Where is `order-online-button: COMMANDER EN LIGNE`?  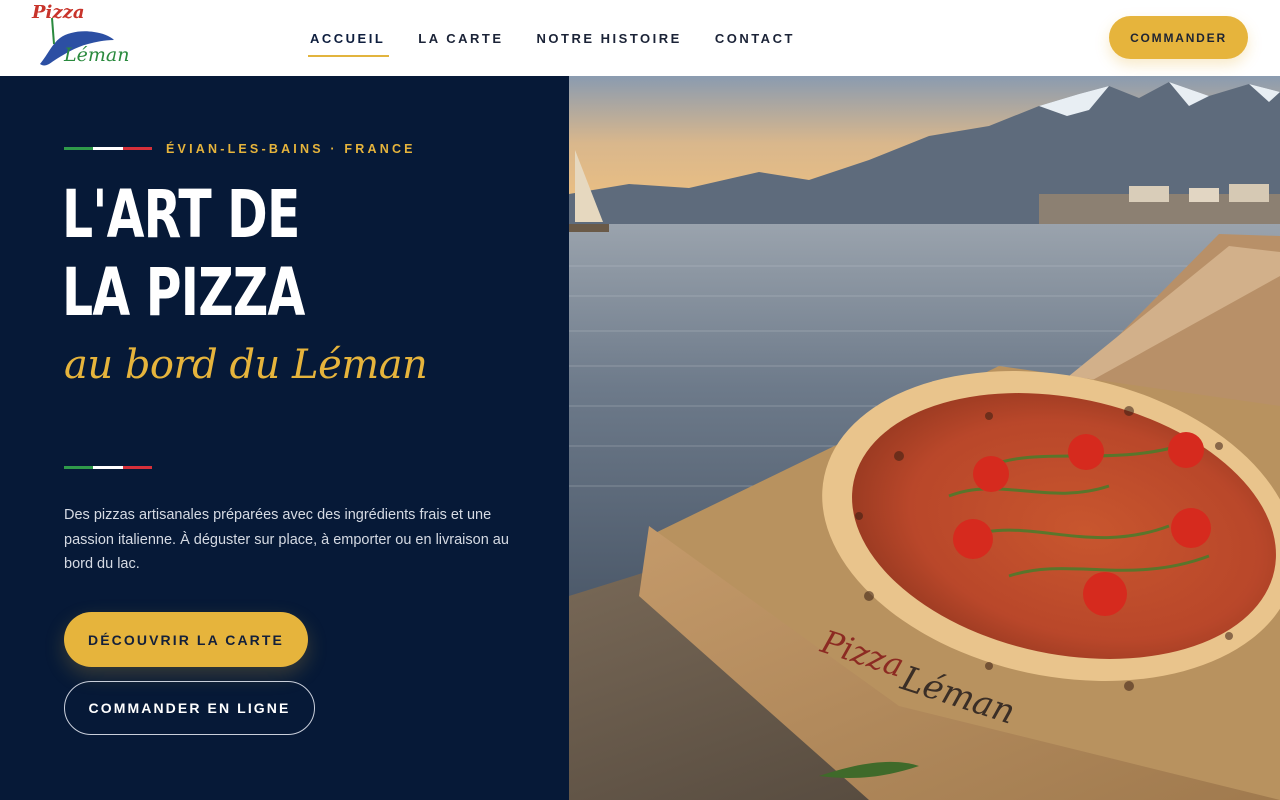 order-online-button: COMMANDER EN LIGNE is located at coordinates (189, 708).